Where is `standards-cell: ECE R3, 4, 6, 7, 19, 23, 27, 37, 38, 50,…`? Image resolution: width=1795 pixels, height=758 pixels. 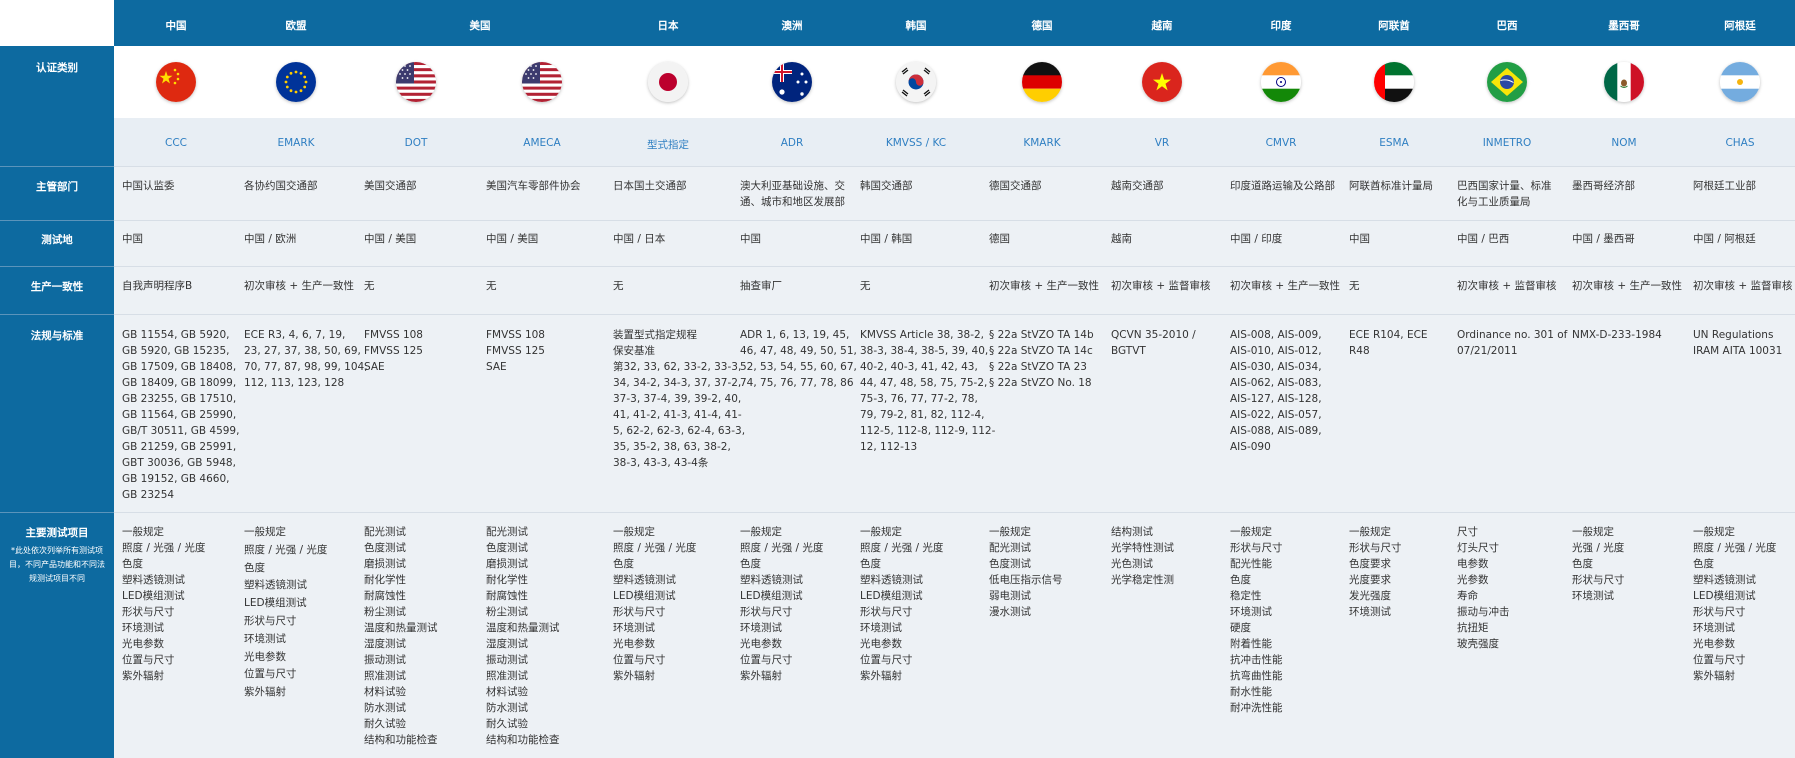
standards-cell: ECE R3, 4, 6, 7, 19, 23, 27, 37, 38, 50,… is located at coordinates (306, 359).